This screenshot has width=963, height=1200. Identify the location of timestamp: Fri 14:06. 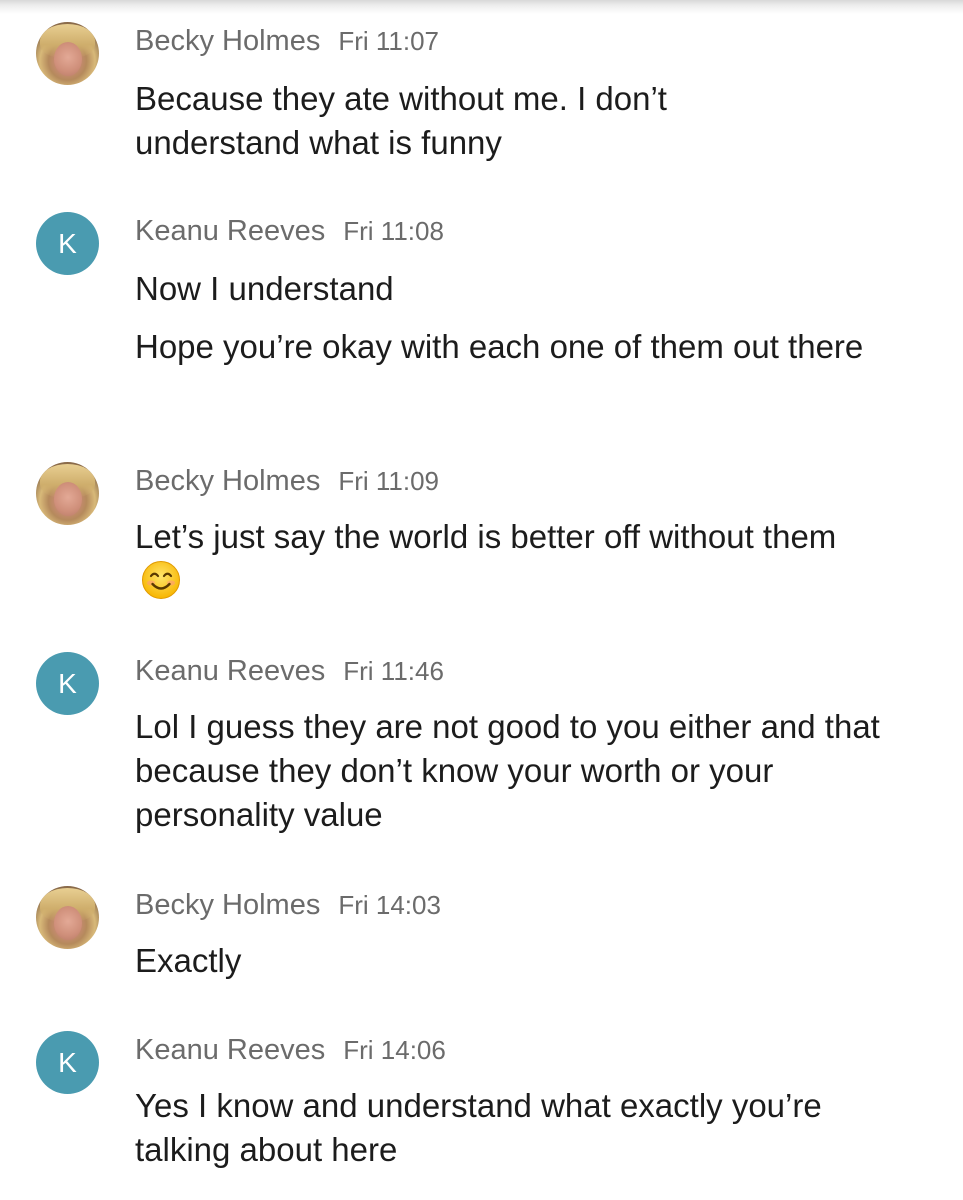
(394, 1050).